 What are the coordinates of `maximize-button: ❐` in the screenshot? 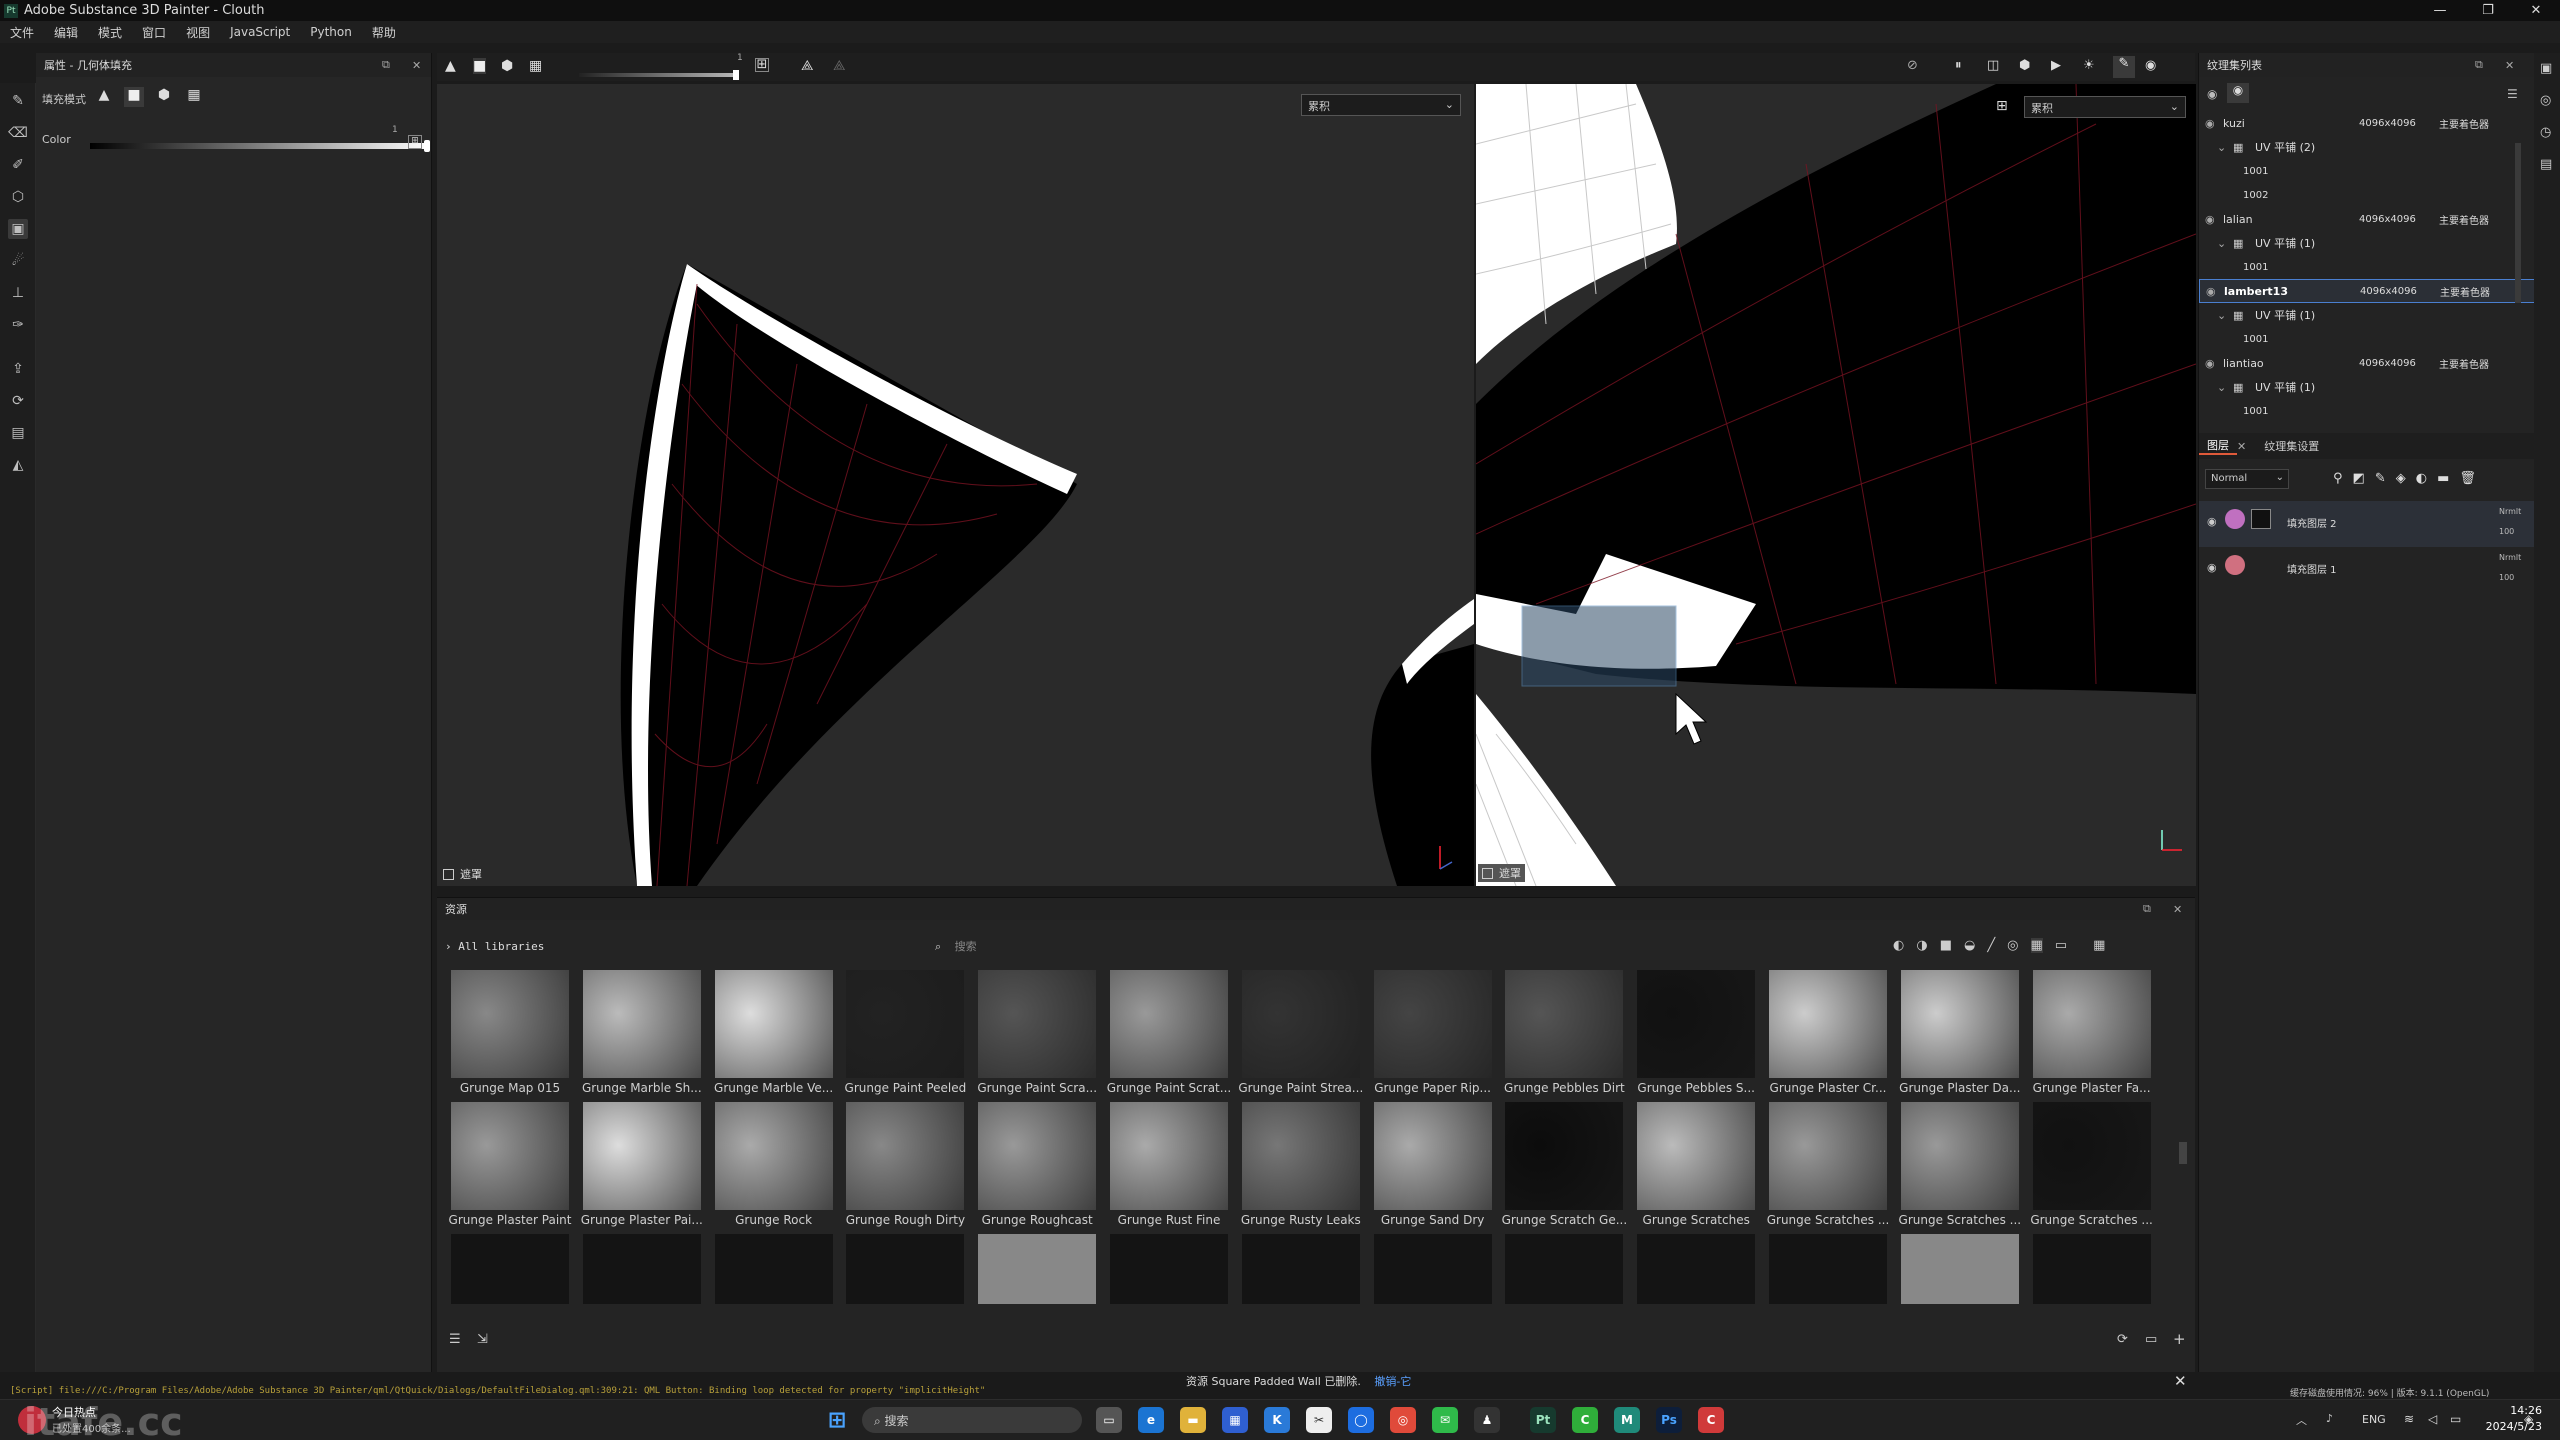 It's located at (2488, 10).